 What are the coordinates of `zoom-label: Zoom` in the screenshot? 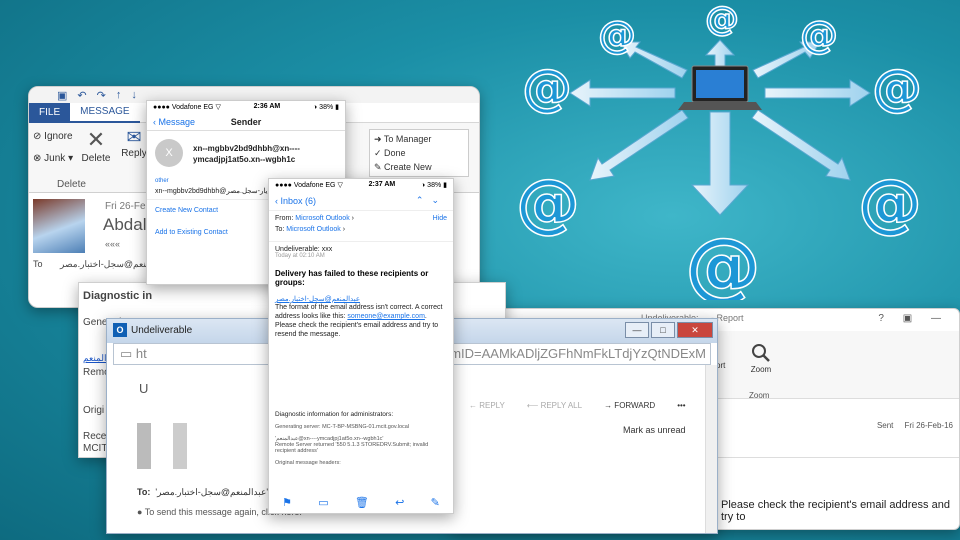 It's located at (761, 369).